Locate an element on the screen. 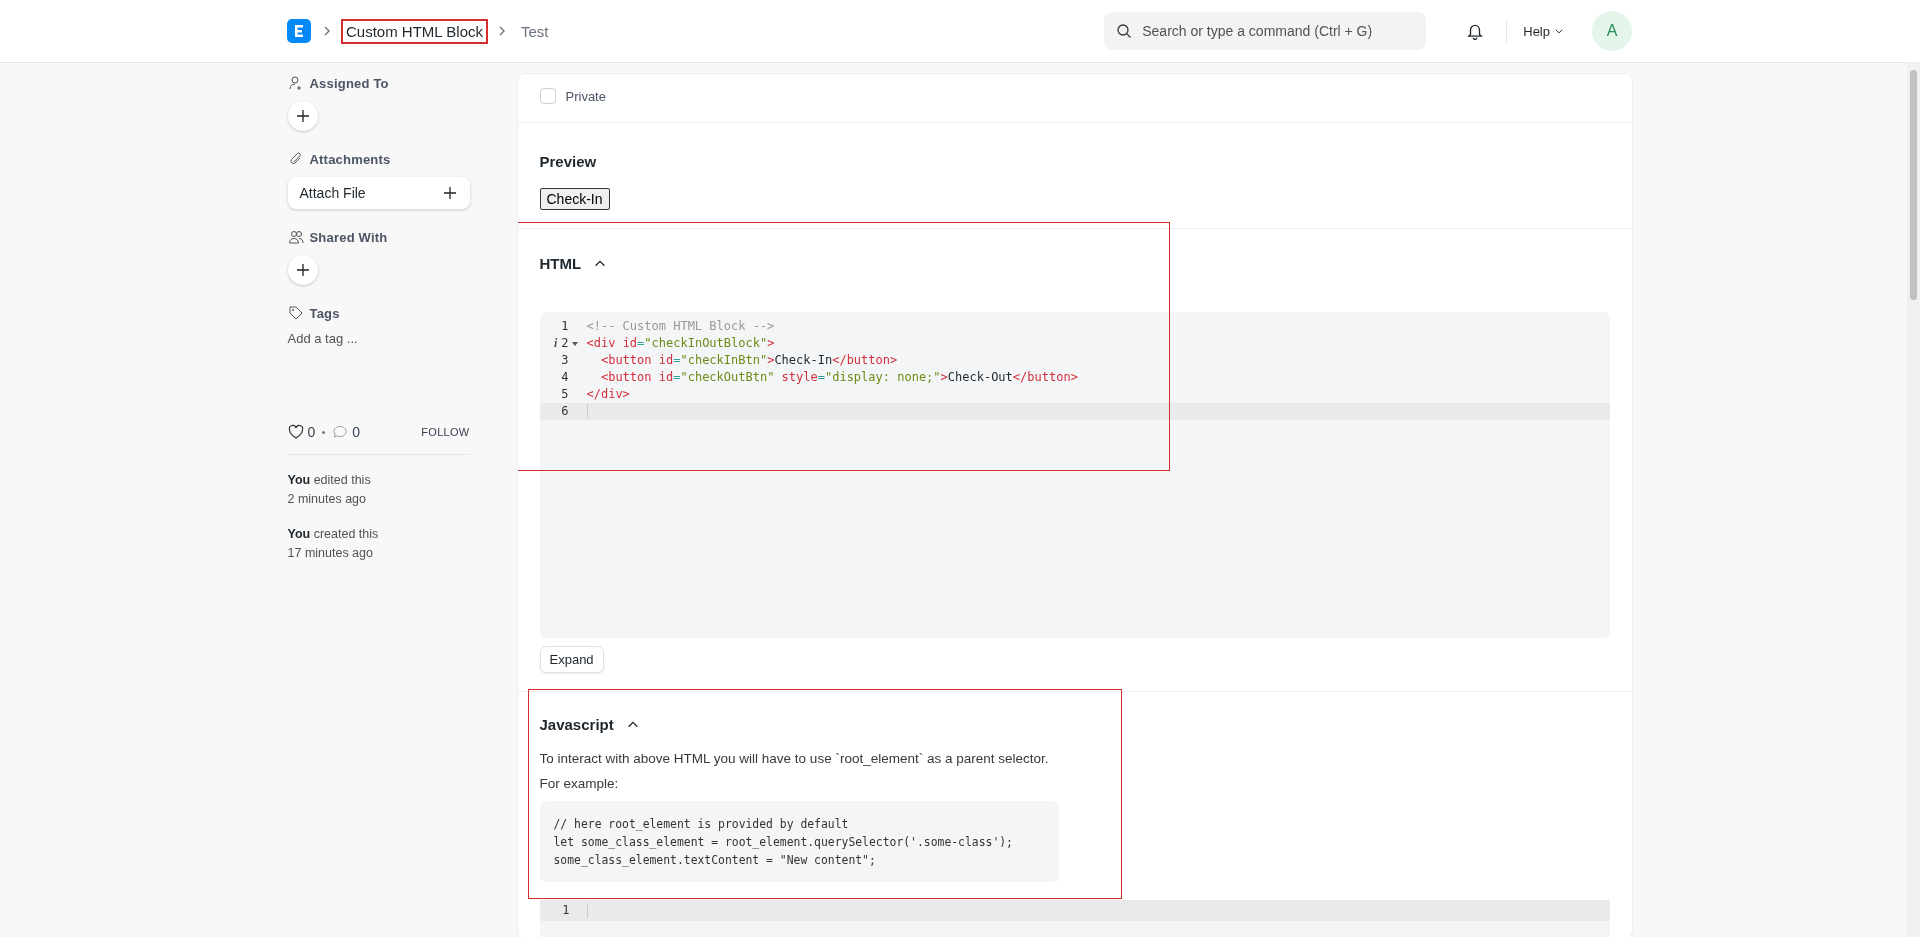  fold-caret-icon is located at coordinates (574, 343).